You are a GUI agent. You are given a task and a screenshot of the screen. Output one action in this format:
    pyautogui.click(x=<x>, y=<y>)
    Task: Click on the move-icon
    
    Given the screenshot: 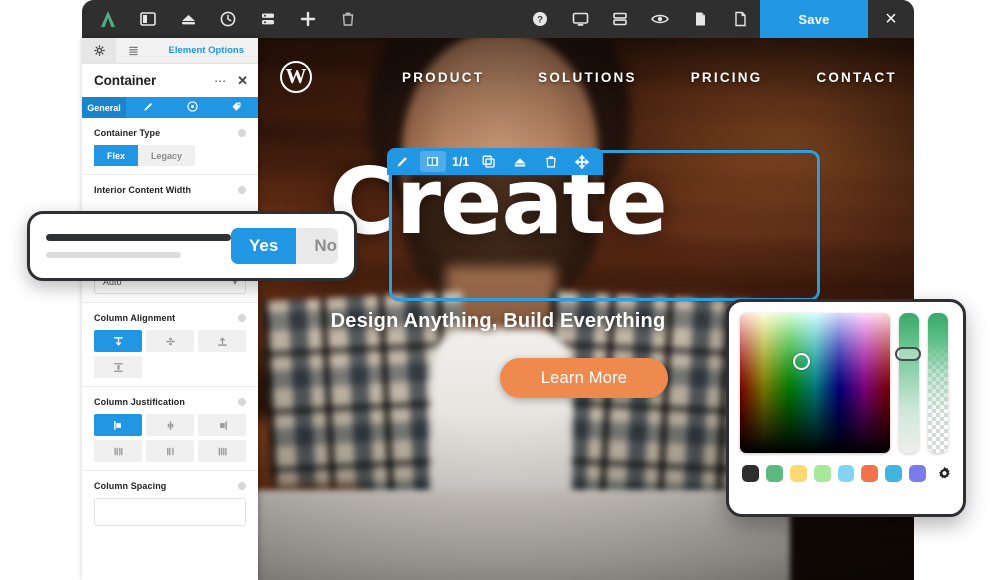 What is the action you would take?
    pyautogui.click(x=581, y=161)
    